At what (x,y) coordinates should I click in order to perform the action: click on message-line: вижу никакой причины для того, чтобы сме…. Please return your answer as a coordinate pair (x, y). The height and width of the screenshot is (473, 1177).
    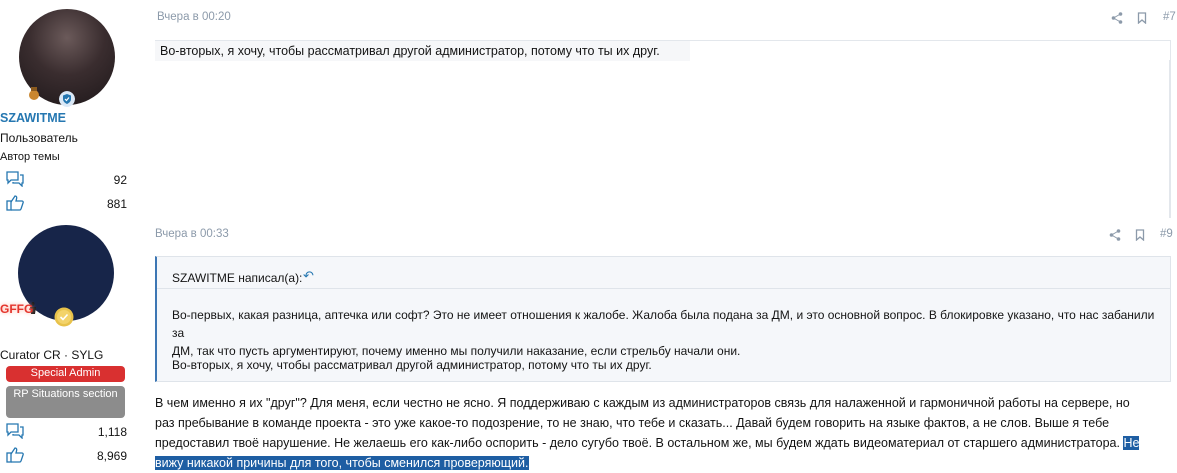
    Looking at the image, I should click on (663, 463).